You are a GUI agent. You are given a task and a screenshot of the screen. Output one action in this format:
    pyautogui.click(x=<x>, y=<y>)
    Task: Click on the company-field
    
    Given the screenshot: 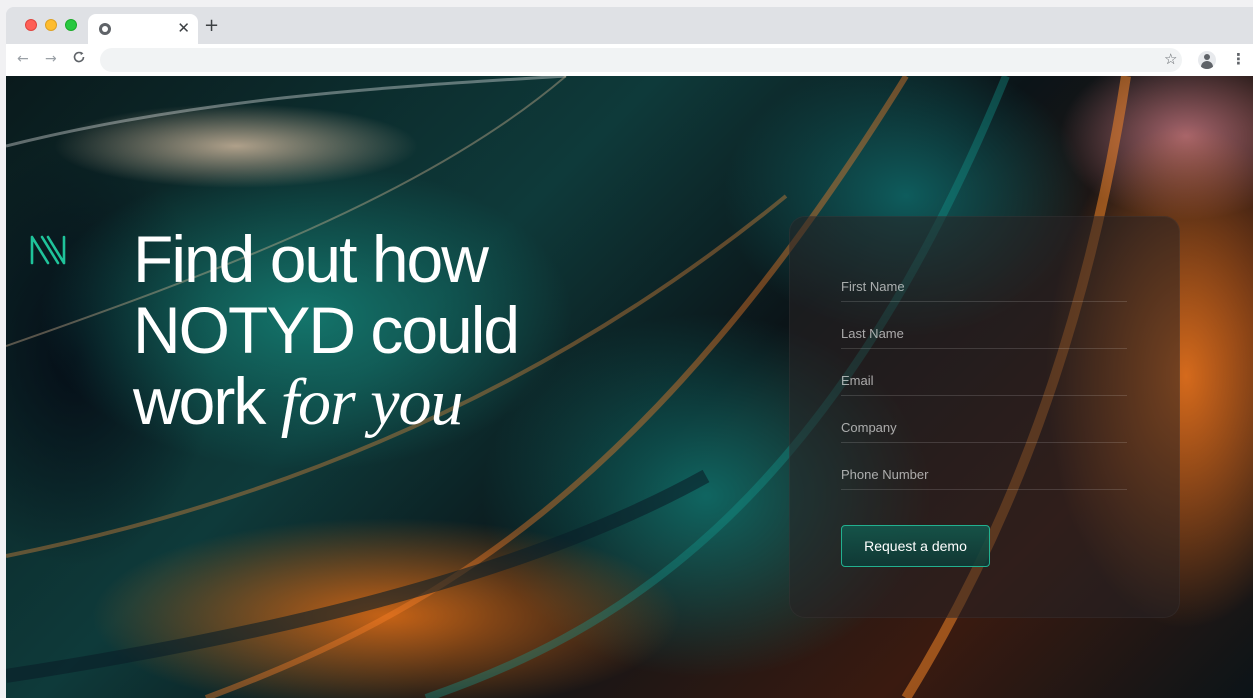 What is the action you would take?
    pyautogui.click(x=984, y=428)
    